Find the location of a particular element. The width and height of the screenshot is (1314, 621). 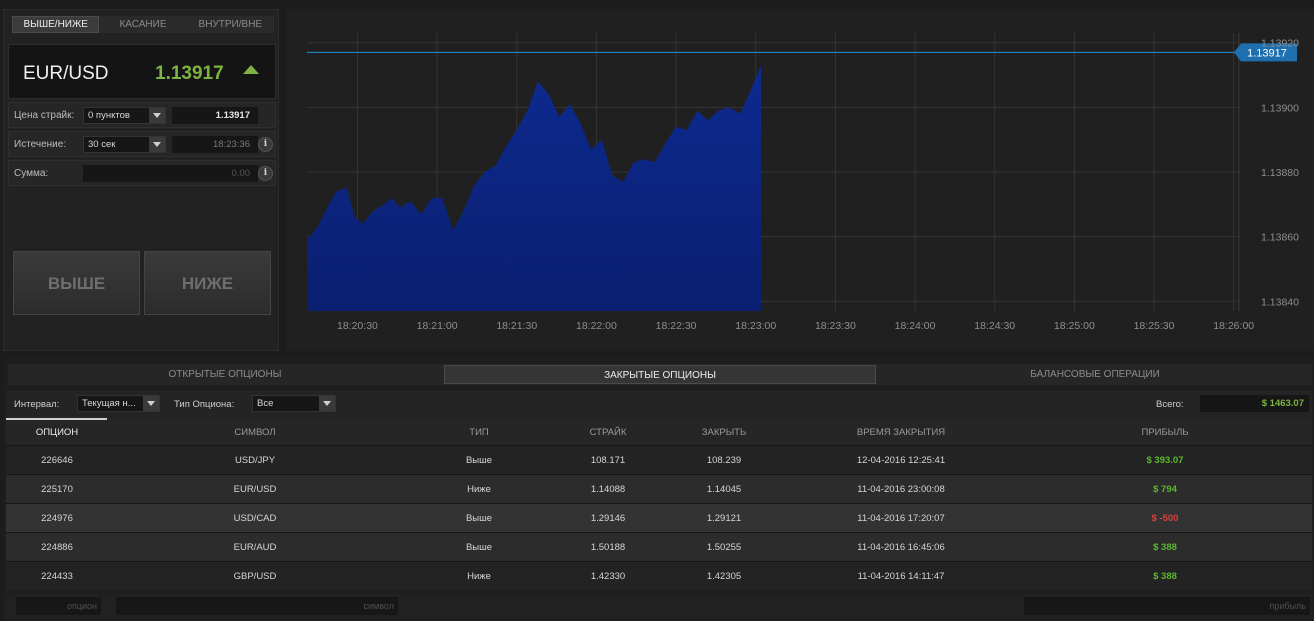

cell-option: 224433 is located at coordinates (57, 576).